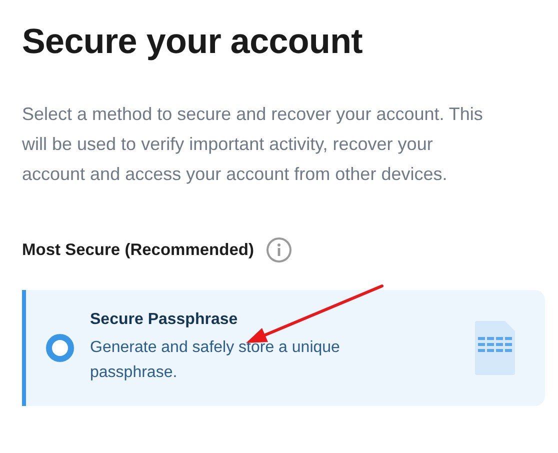 The image size is (558, 453). I want to click on option-description: Generate and safely store a unique passphrase., so click(215, 360).